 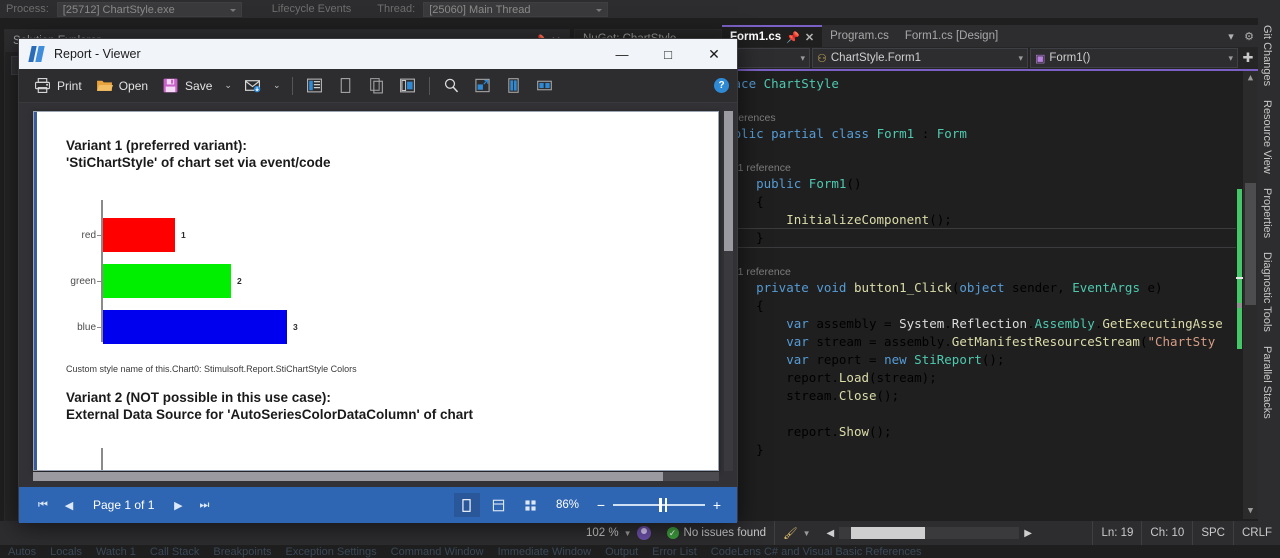 What do you see at coordinates (601, 505) in the screenshot?
I see `zoom-out-button: −` at bounding box center [601, 505].